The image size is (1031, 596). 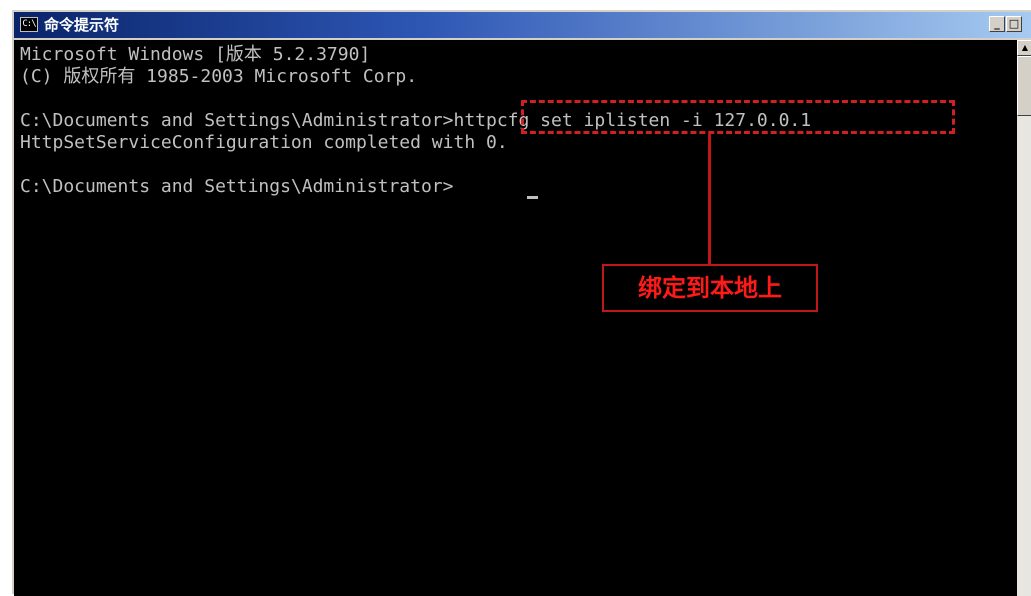 What do you see at coordinates (997, 24) in the screenshot?
I see `minimize-button: _` at bounding box center [997, 24].